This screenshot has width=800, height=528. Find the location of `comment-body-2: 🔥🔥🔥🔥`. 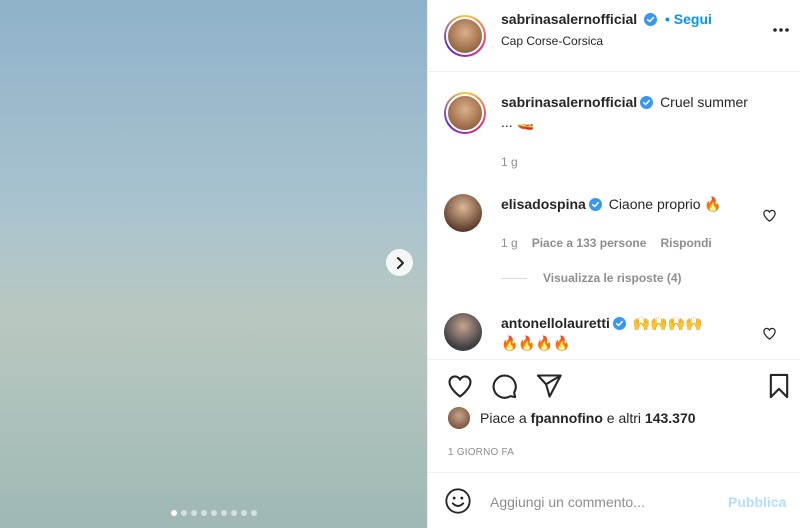

comment-body-2: 🔥🔥🔥🔥 is located at coordinates (536, 343).